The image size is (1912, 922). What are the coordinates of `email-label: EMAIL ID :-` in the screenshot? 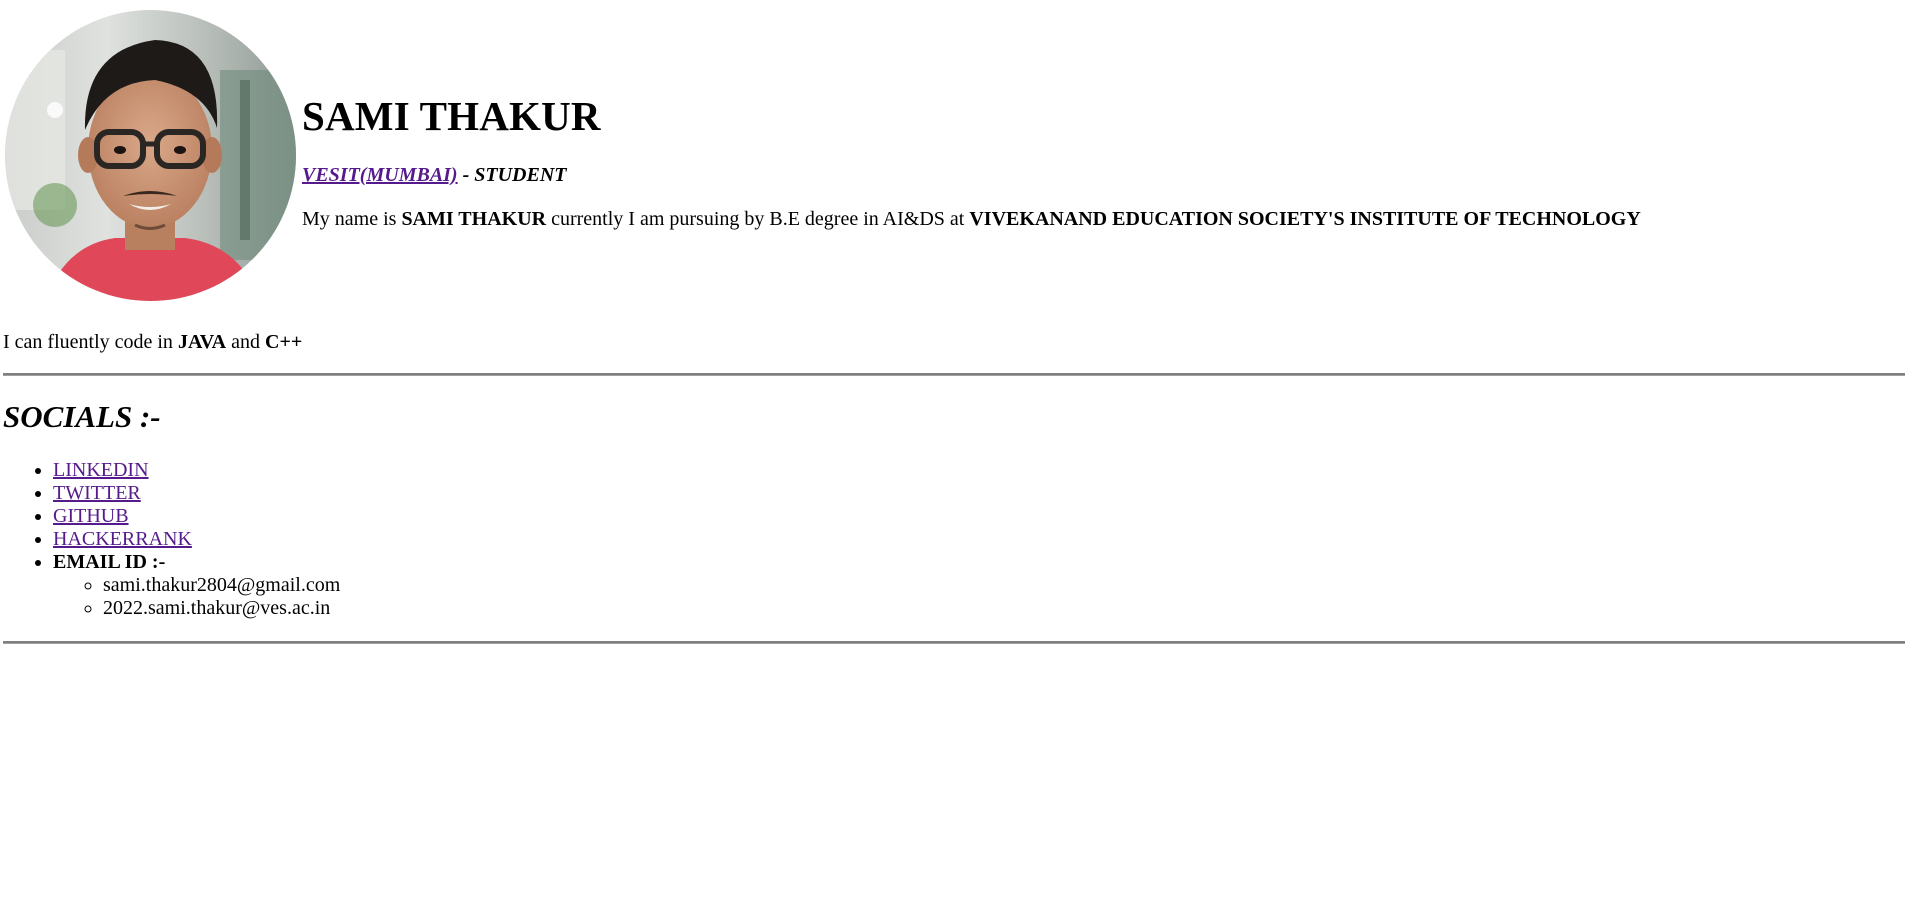 It's located at (109, 562).